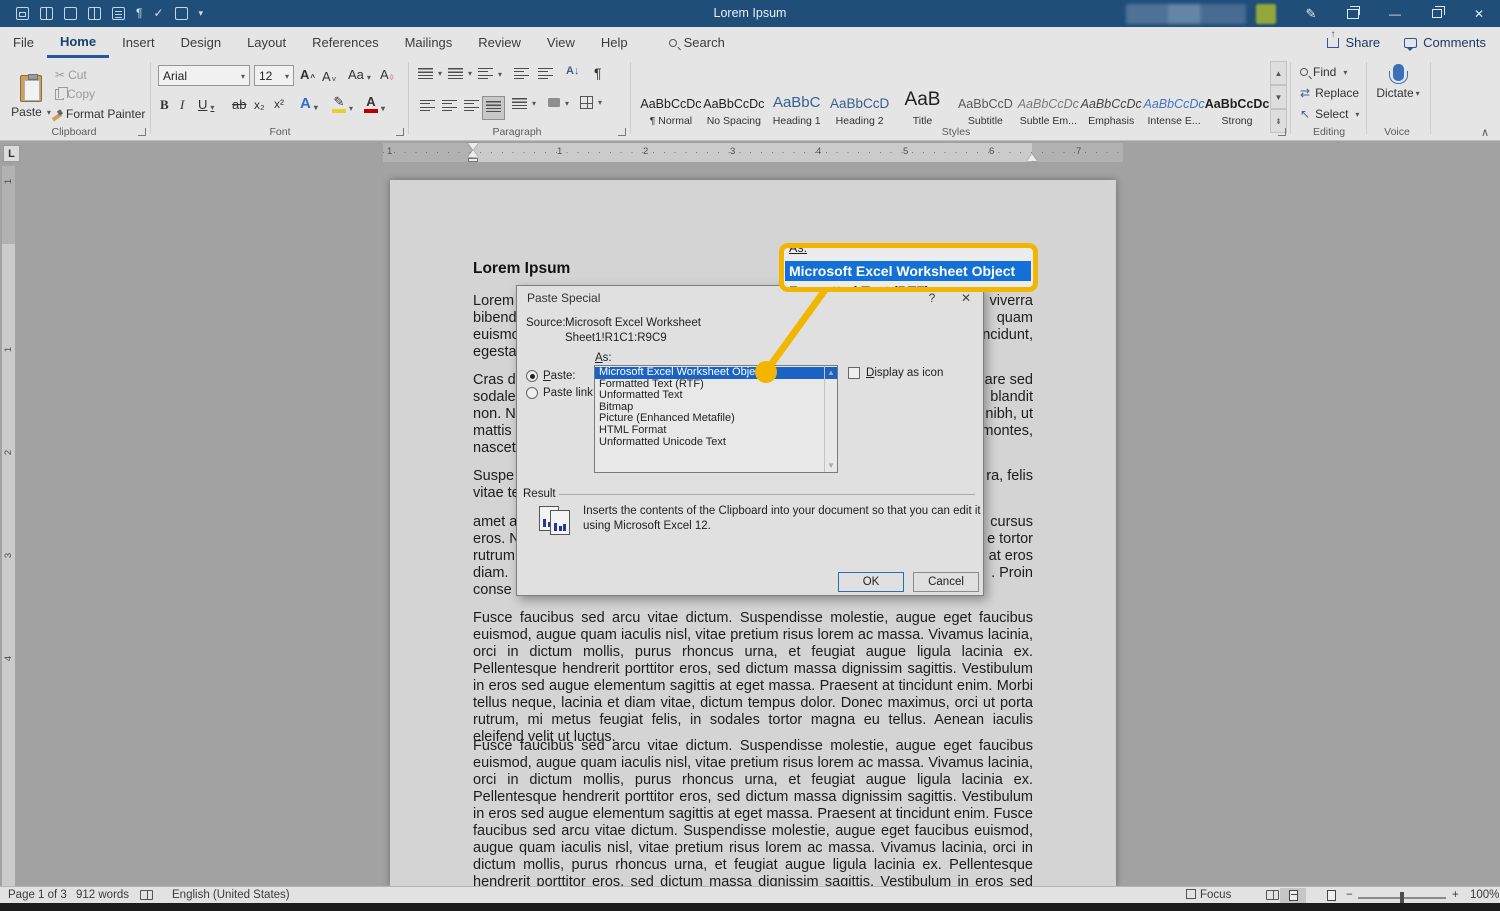 This screenshot has width=1500, height=911. Describe the element at coordinates (181, 13) in the screenshot. I see `new-document-icon` at that location.